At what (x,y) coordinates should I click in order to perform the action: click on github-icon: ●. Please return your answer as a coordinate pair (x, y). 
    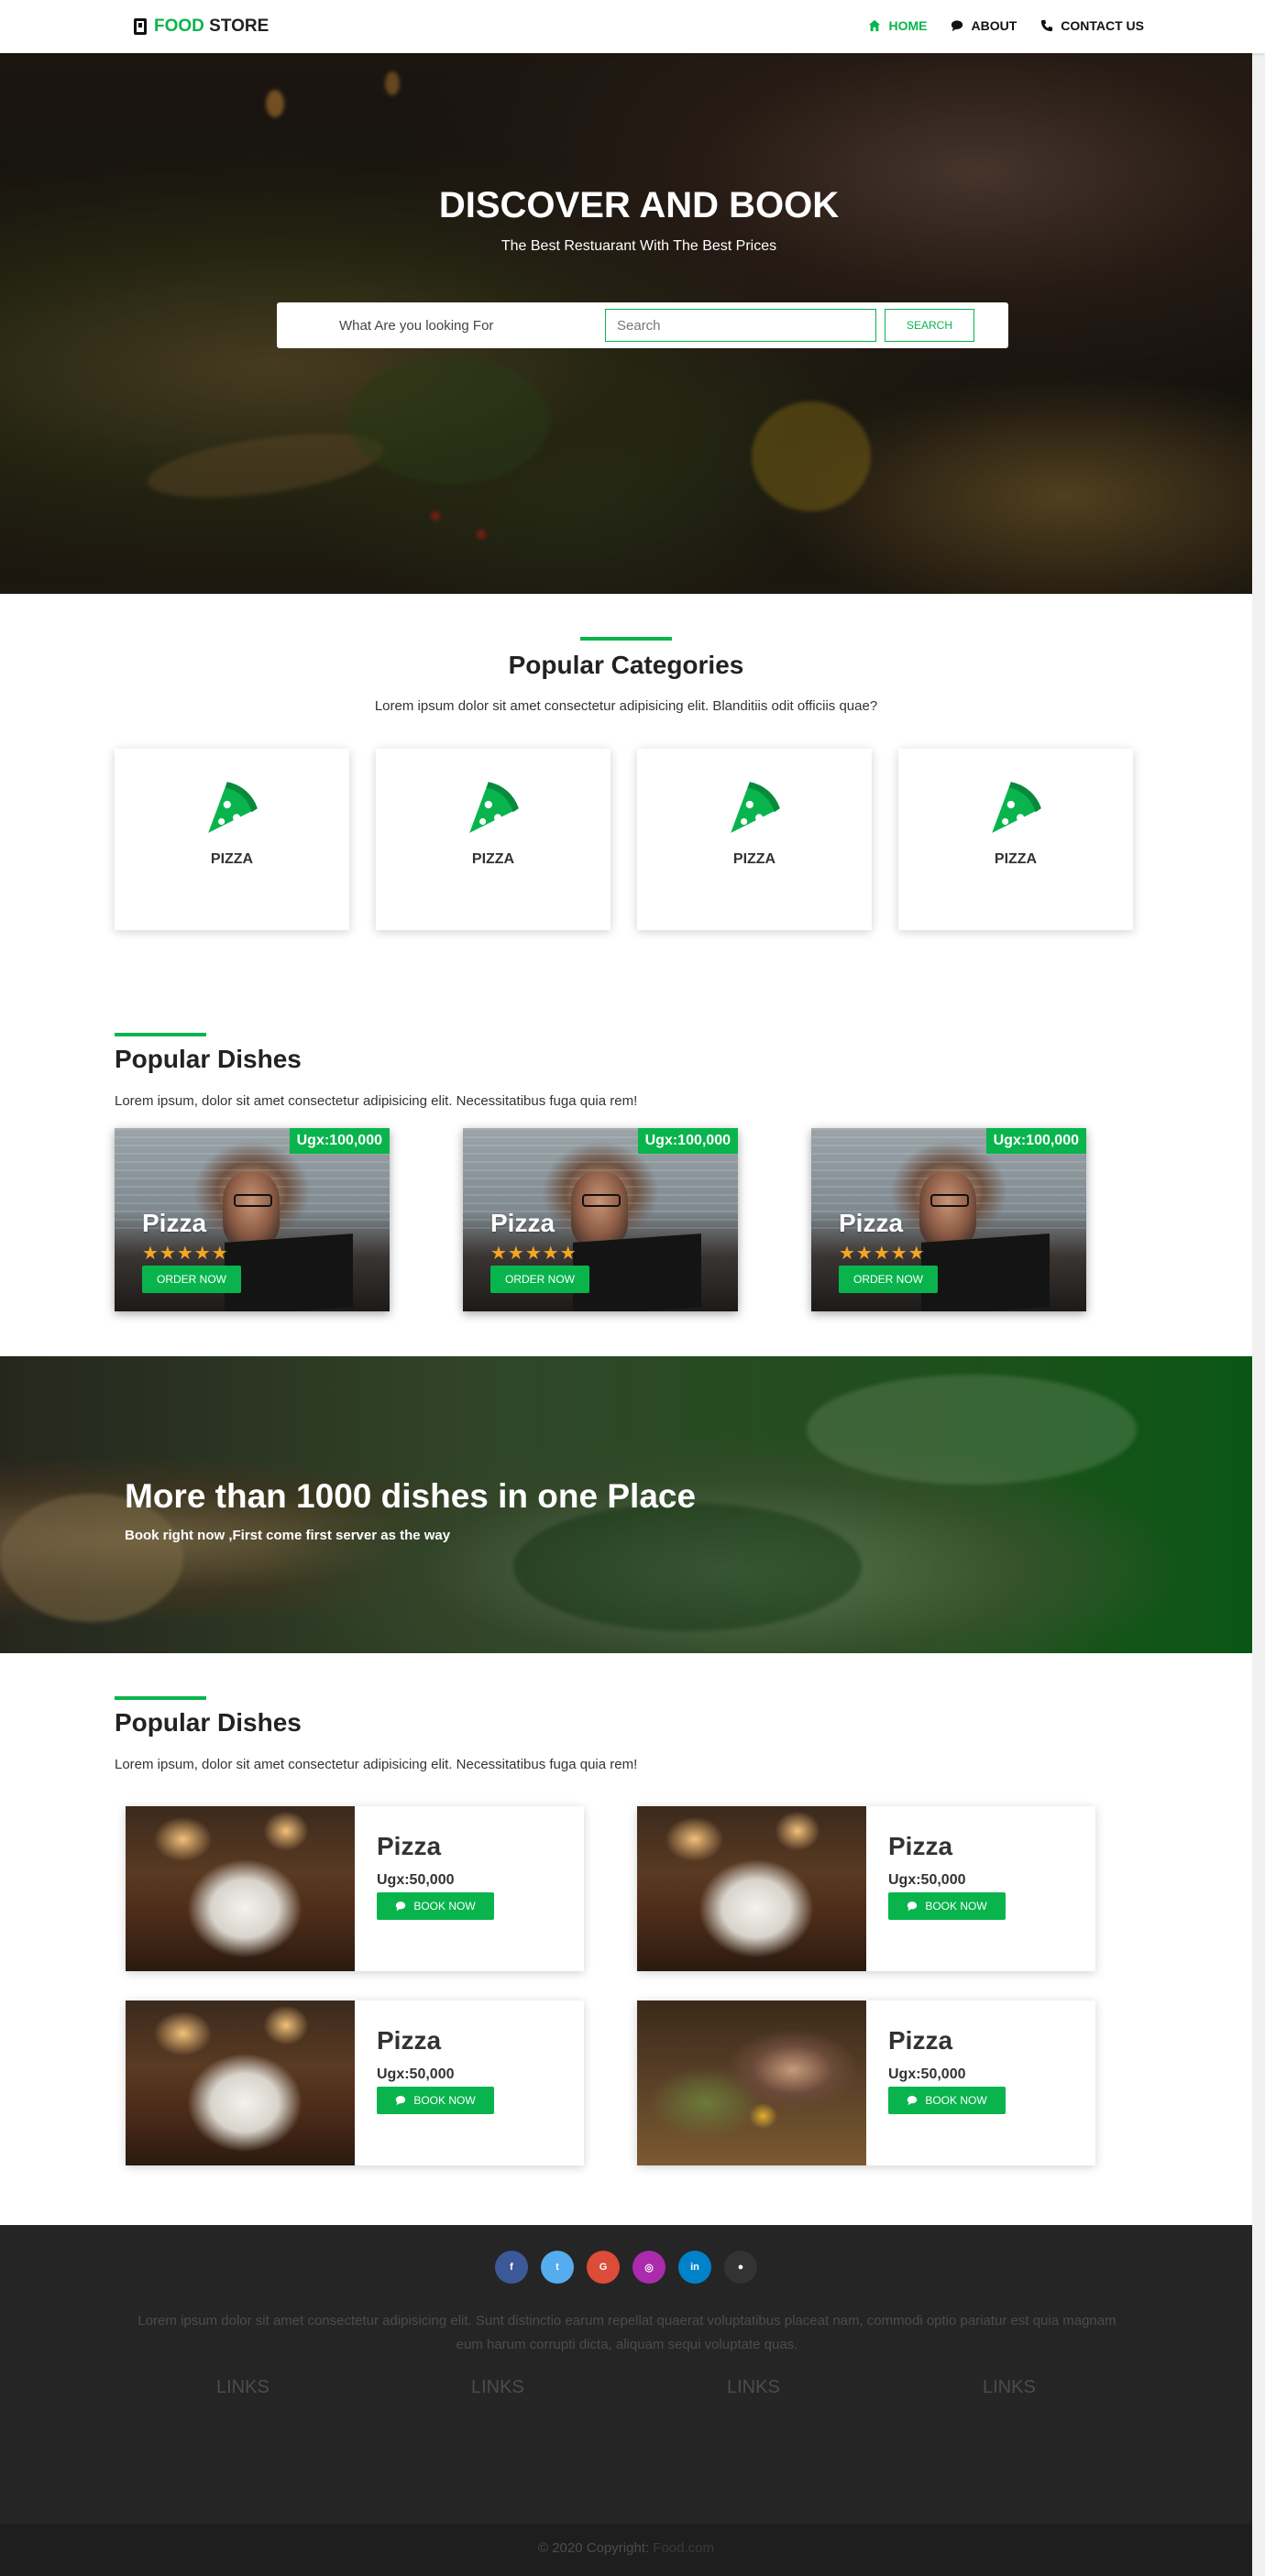
    Looking at the image, I should click on (740, 2267).